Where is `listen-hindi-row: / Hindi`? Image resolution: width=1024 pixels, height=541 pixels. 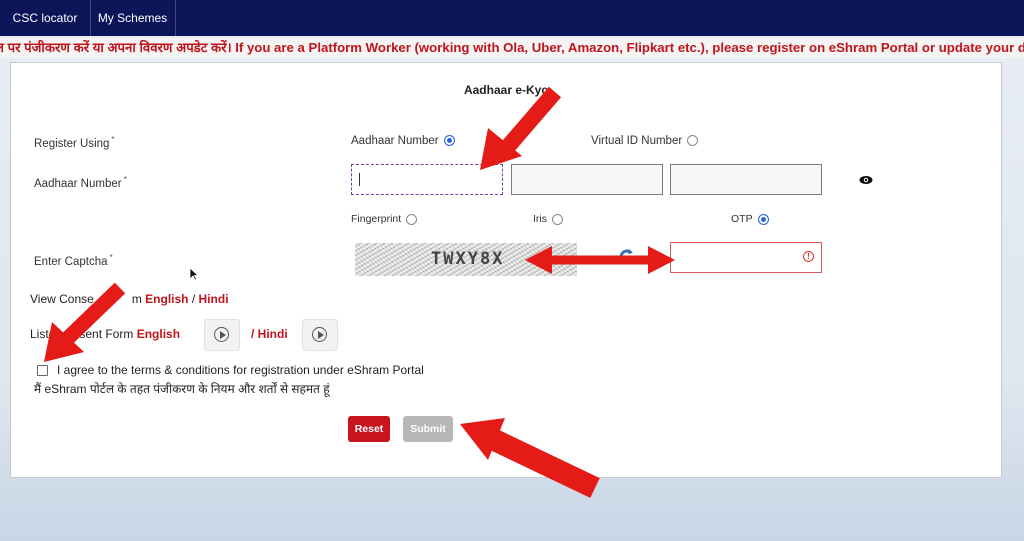 listen-hindi-row: / Hindi is located at coordinates (269, 334).